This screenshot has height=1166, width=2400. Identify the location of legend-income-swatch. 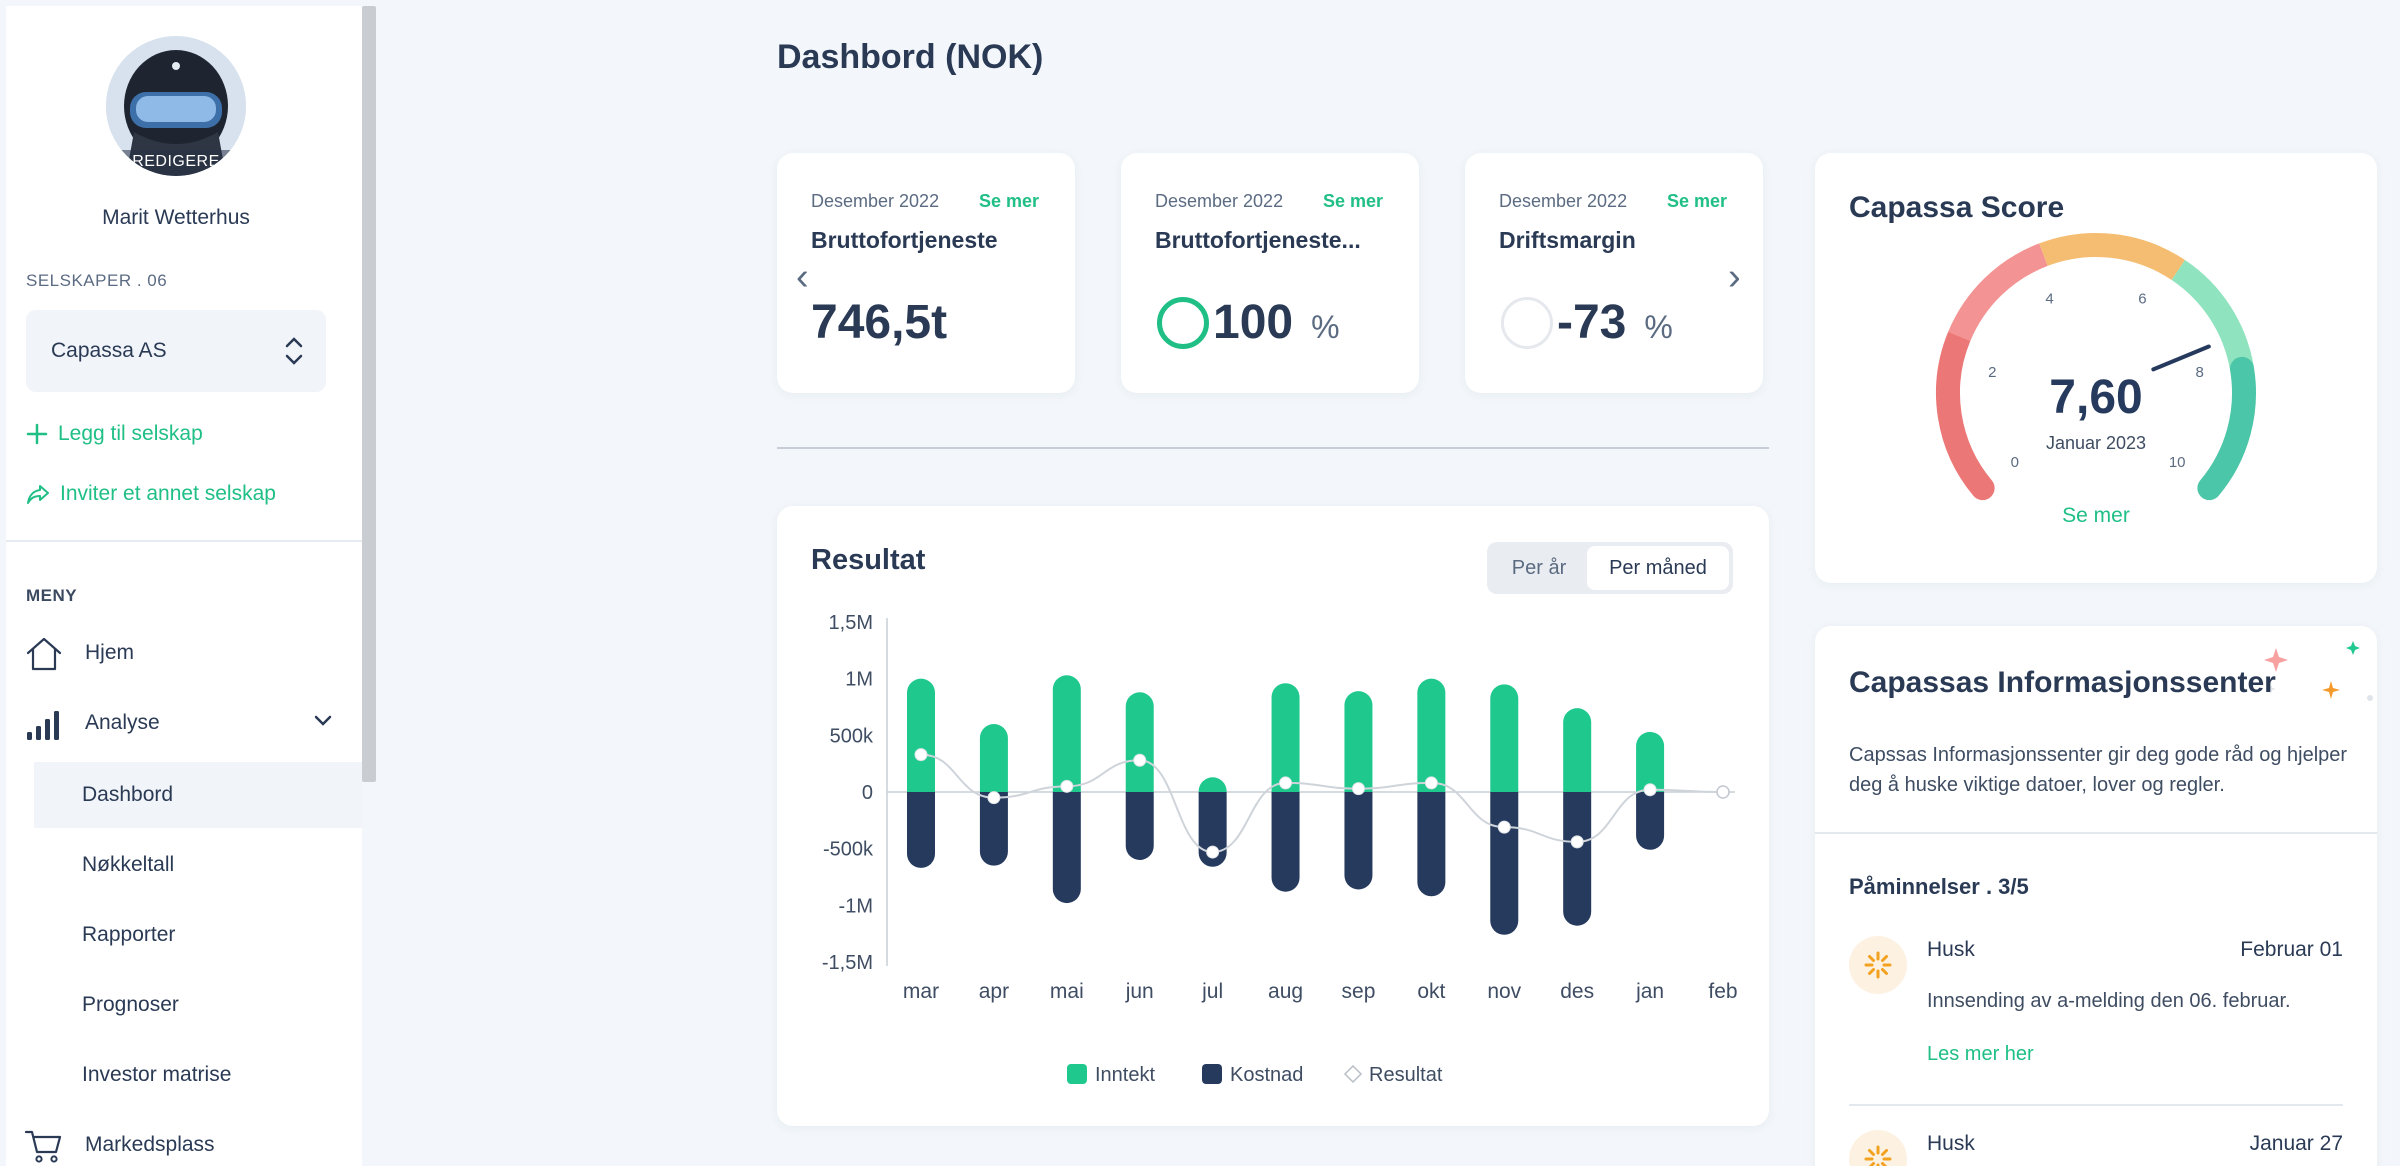
(1077, 1074).